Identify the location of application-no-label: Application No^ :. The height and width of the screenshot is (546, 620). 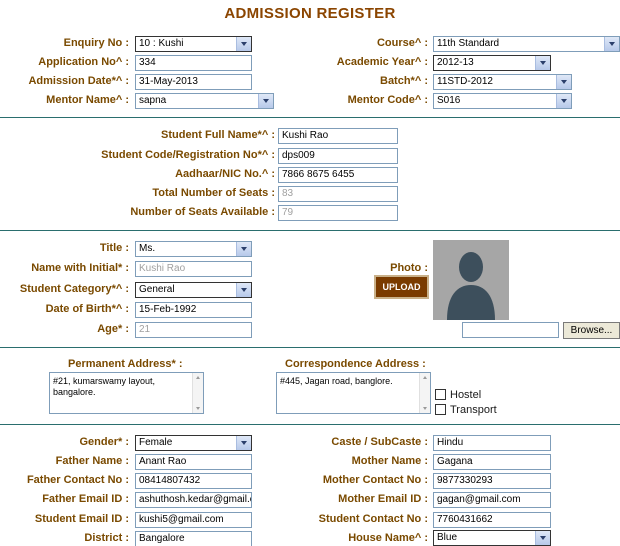
(83, 62).